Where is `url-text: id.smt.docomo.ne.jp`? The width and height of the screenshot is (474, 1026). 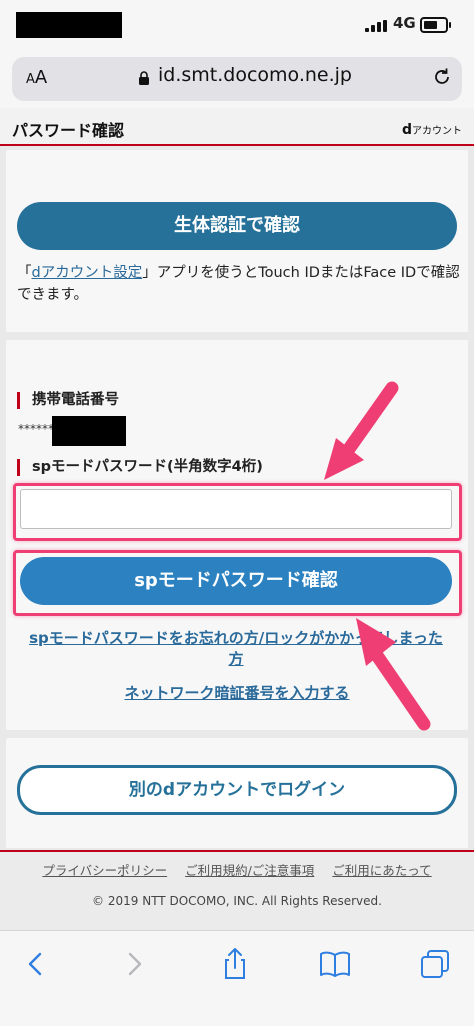
url-text: id.smt.docomo.ne.jp is located at coordinates (255, 75).